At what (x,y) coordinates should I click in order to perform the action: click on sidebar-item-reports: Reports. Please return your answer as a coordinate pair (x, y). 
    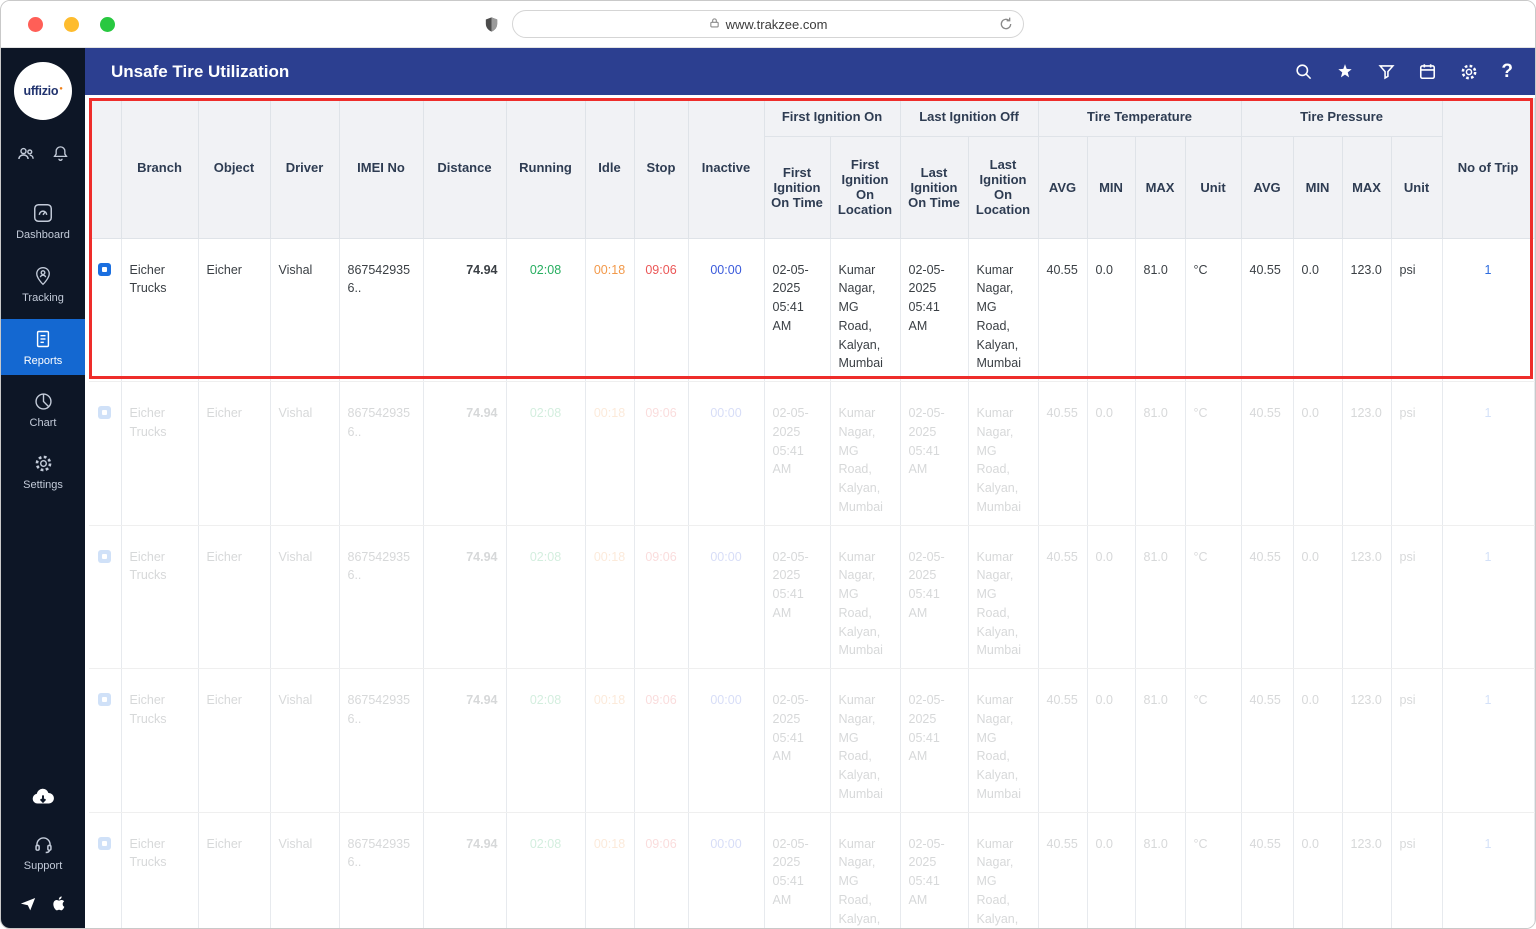
    Looking at the image, I should click on (43, 347).